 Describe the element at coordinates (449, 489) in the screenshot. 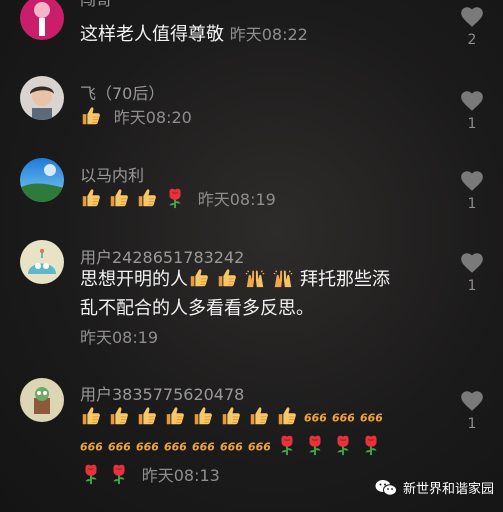

I see `watermark-label: 新世界和谐家园` at that location.